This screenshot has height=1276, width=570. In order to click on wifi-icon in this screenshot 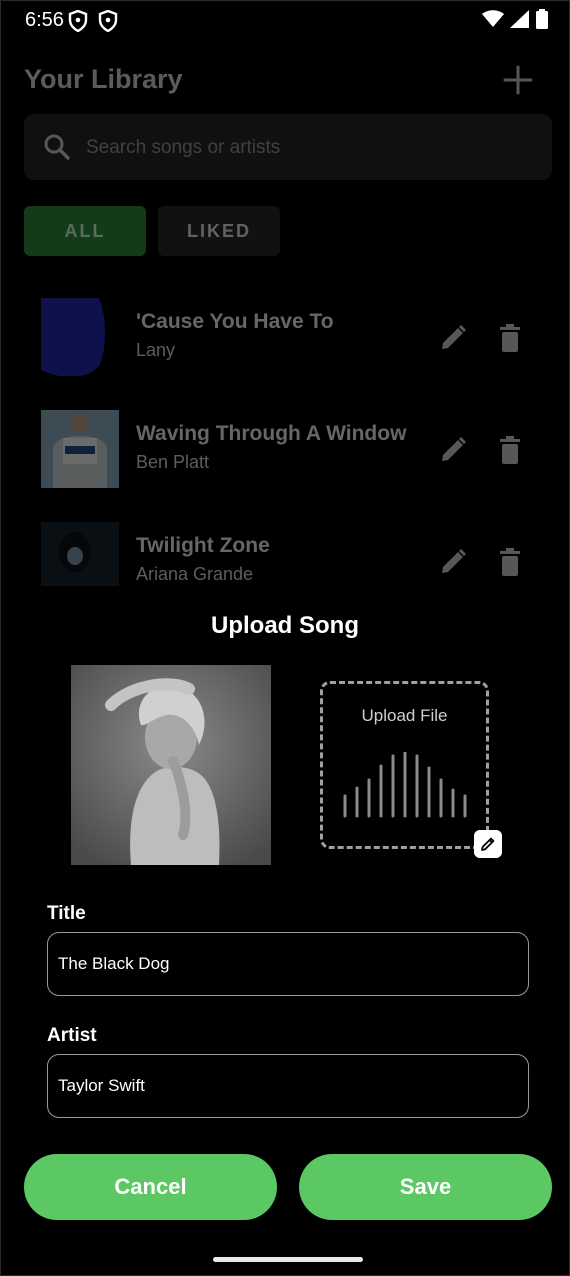, I will do `click(493, 18)`.